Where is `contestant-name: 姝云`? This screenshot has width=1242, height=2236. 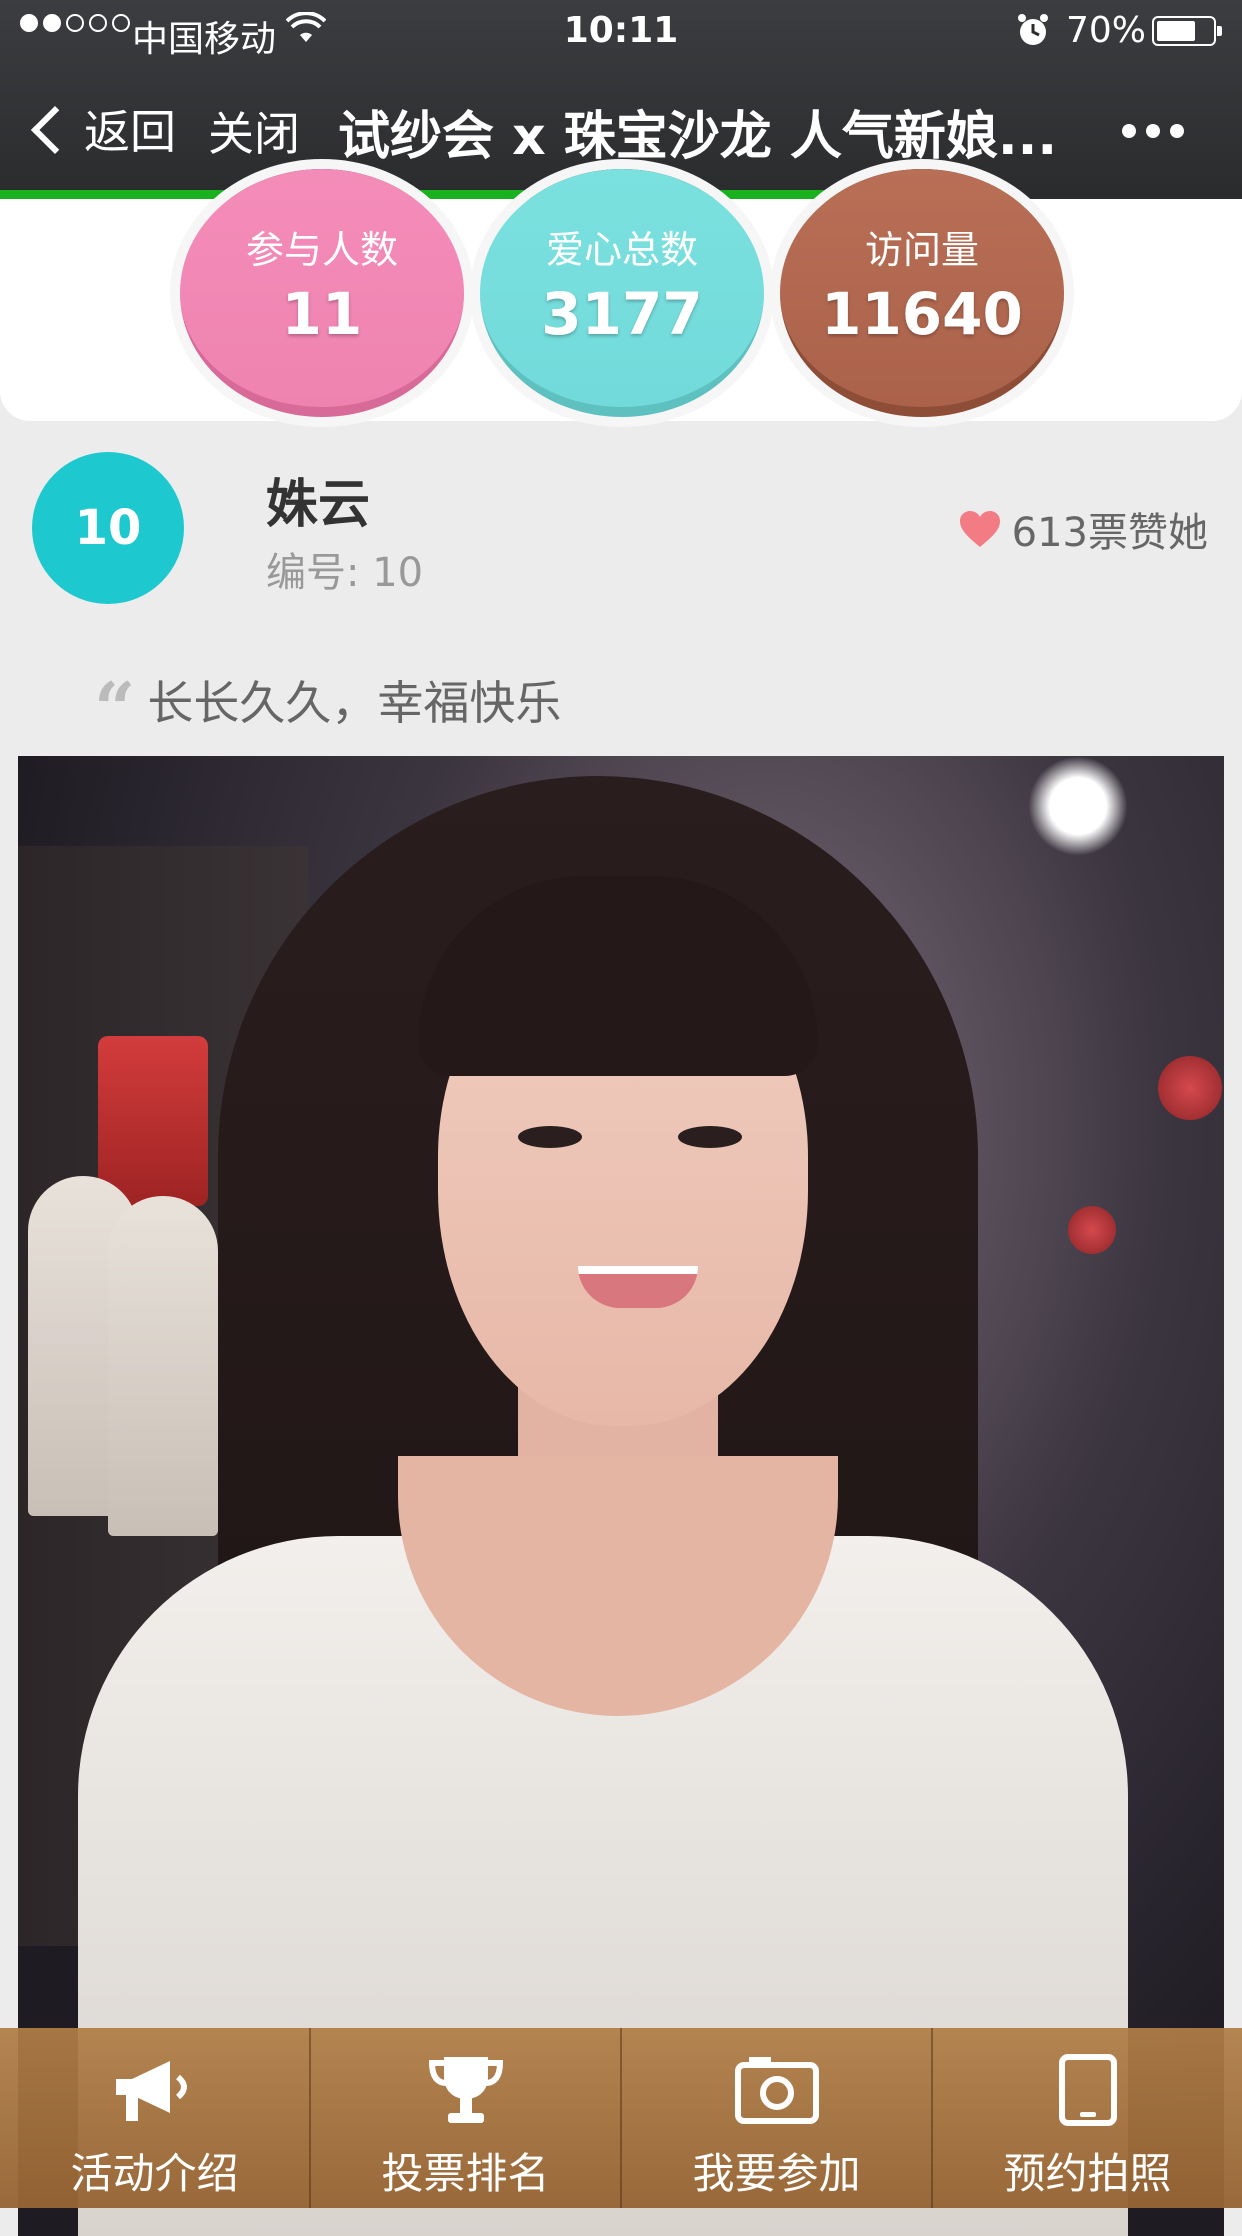
contestant-name: 姝云 is located at coordinates (318, 505).